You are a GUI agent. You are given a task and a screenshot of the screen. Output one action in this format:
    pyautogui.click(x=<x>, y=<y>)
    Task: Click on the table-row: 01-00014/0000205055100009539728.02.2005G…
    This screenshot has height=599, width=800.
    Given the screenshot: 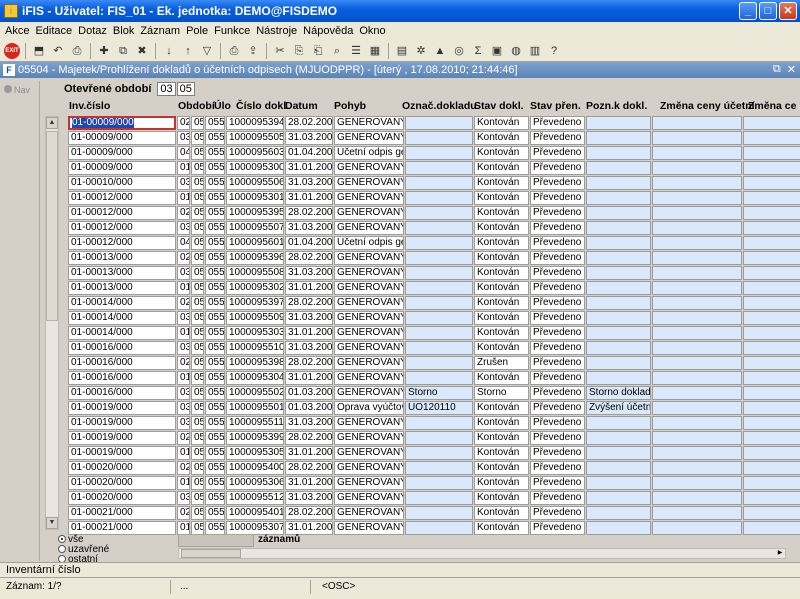 What is the action you would take?
    pyautogui.click(x=434, y=303)
    